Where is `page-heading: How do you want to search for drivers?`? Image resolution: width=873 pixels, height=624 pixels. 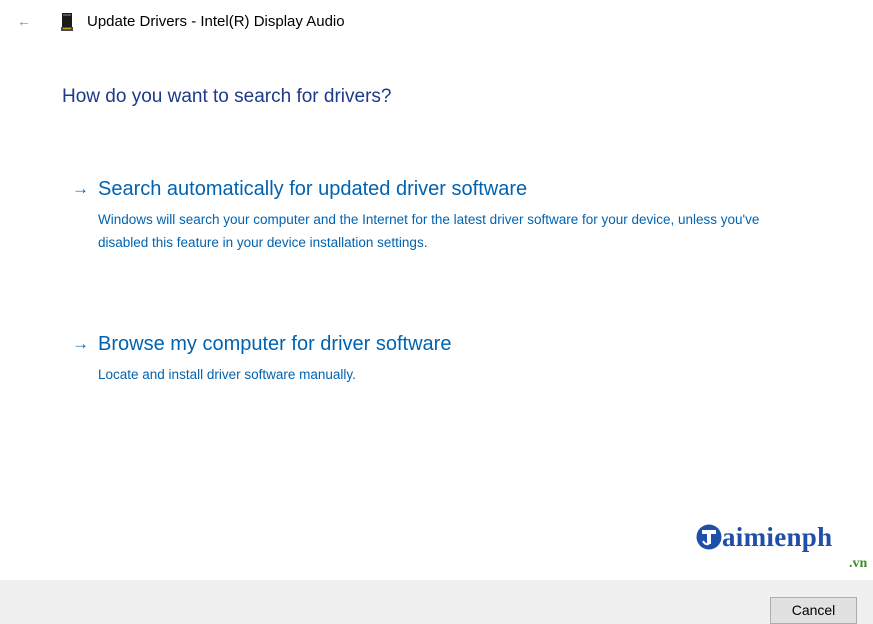
page-heading: How do you want to search for drivers? is located at coordinates (227, 96).